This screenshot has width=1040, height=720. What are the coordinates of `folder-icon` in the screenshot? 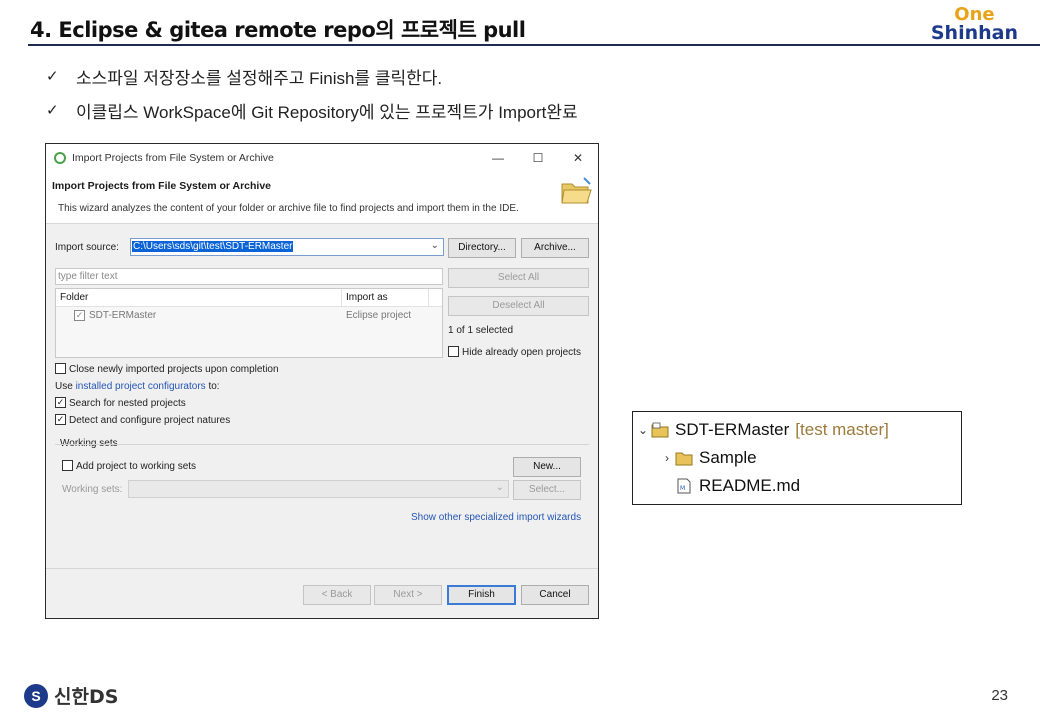 It's located at (684, 459).